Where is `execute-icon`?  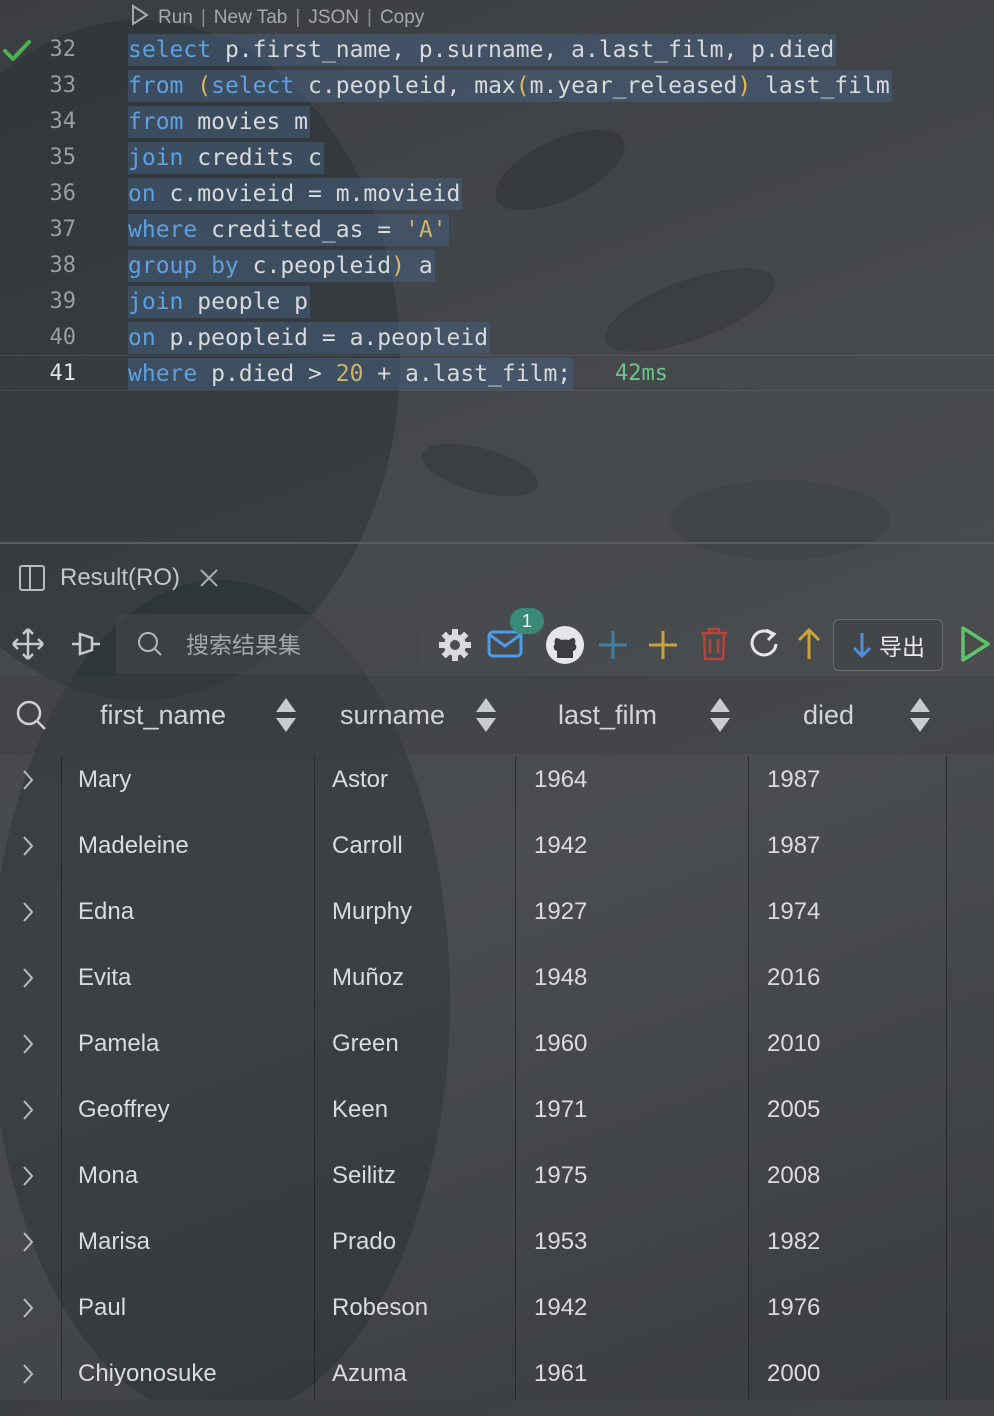
execute-icon is located at coordinates (975, 644).